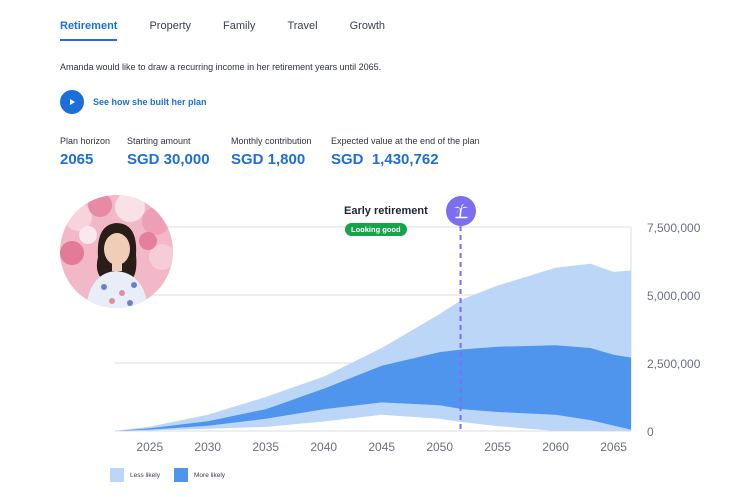 The width and height of the screenshot is (752, 497). Describe the element at coordinates (265, 447) in the screenshot. I see `x-tick-label: 2035` at that location.